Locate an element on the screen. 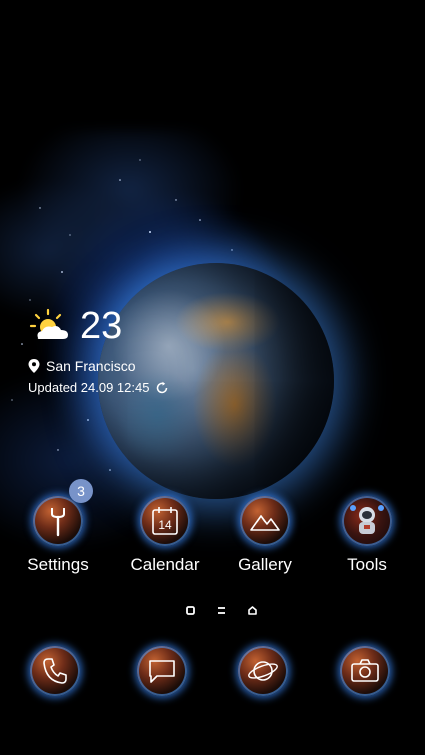 The image size is (425, 755). app-calendar: 14 Calendar is located at coordinates (165, 535).